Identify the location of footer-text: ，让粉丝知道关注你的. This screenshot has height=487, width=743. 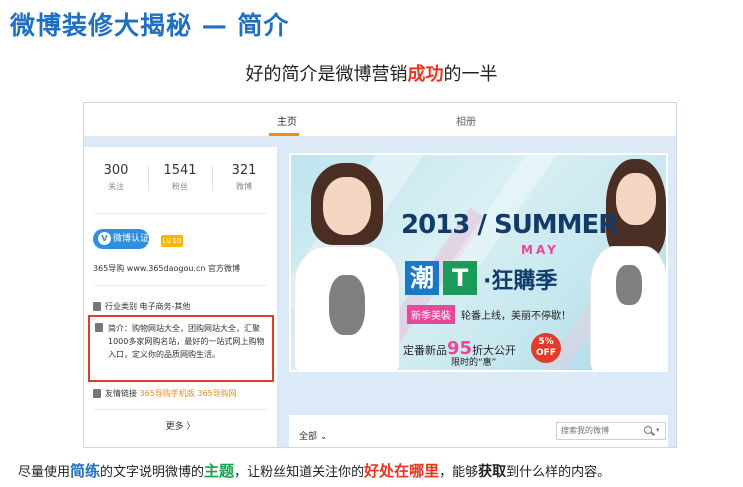
(299, 472).